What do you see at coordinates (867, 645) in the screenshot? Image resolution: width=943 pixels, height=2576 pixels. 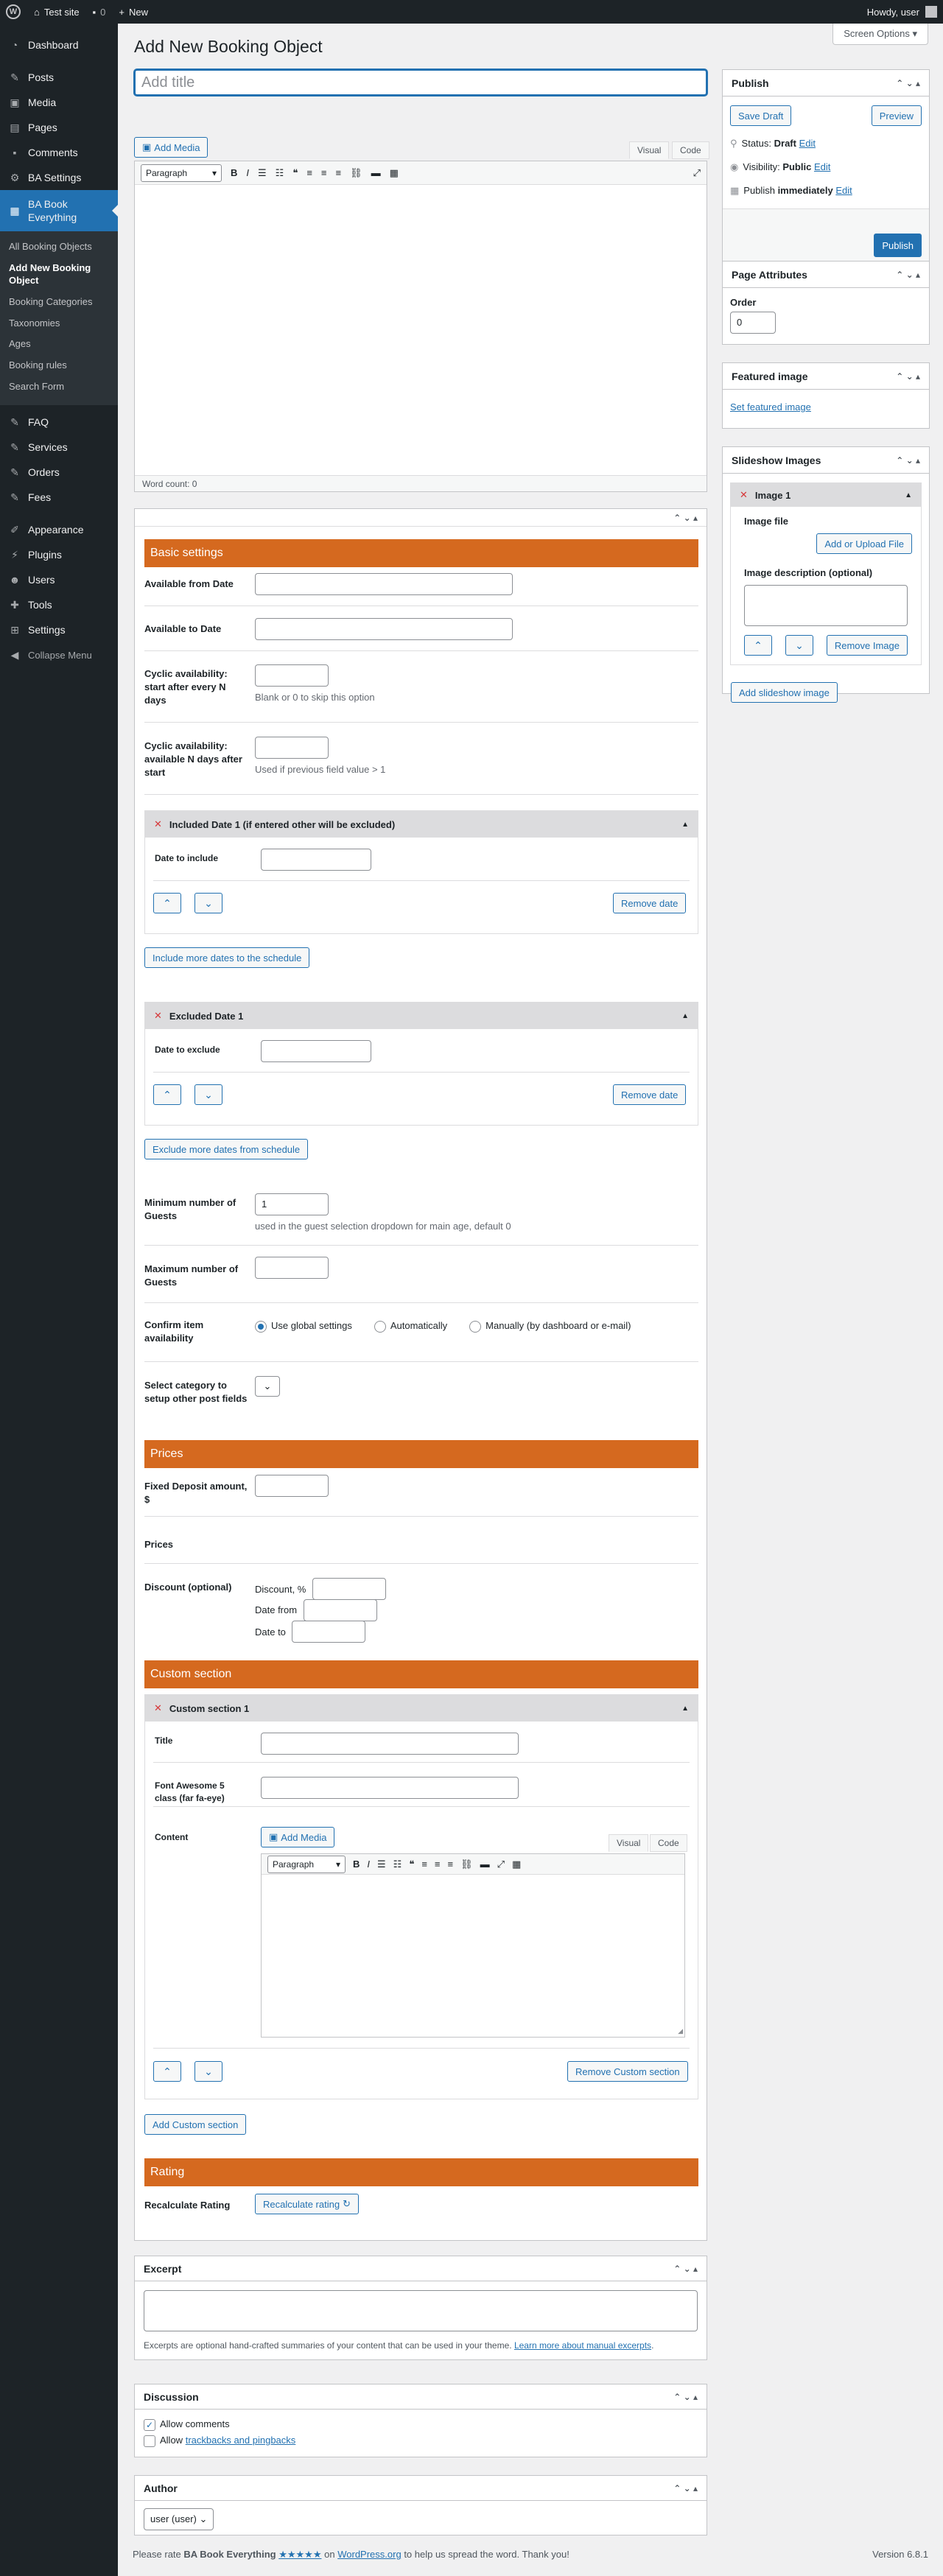 I see `remove-image-button: Remove Image` at bounding box center [867, 645].